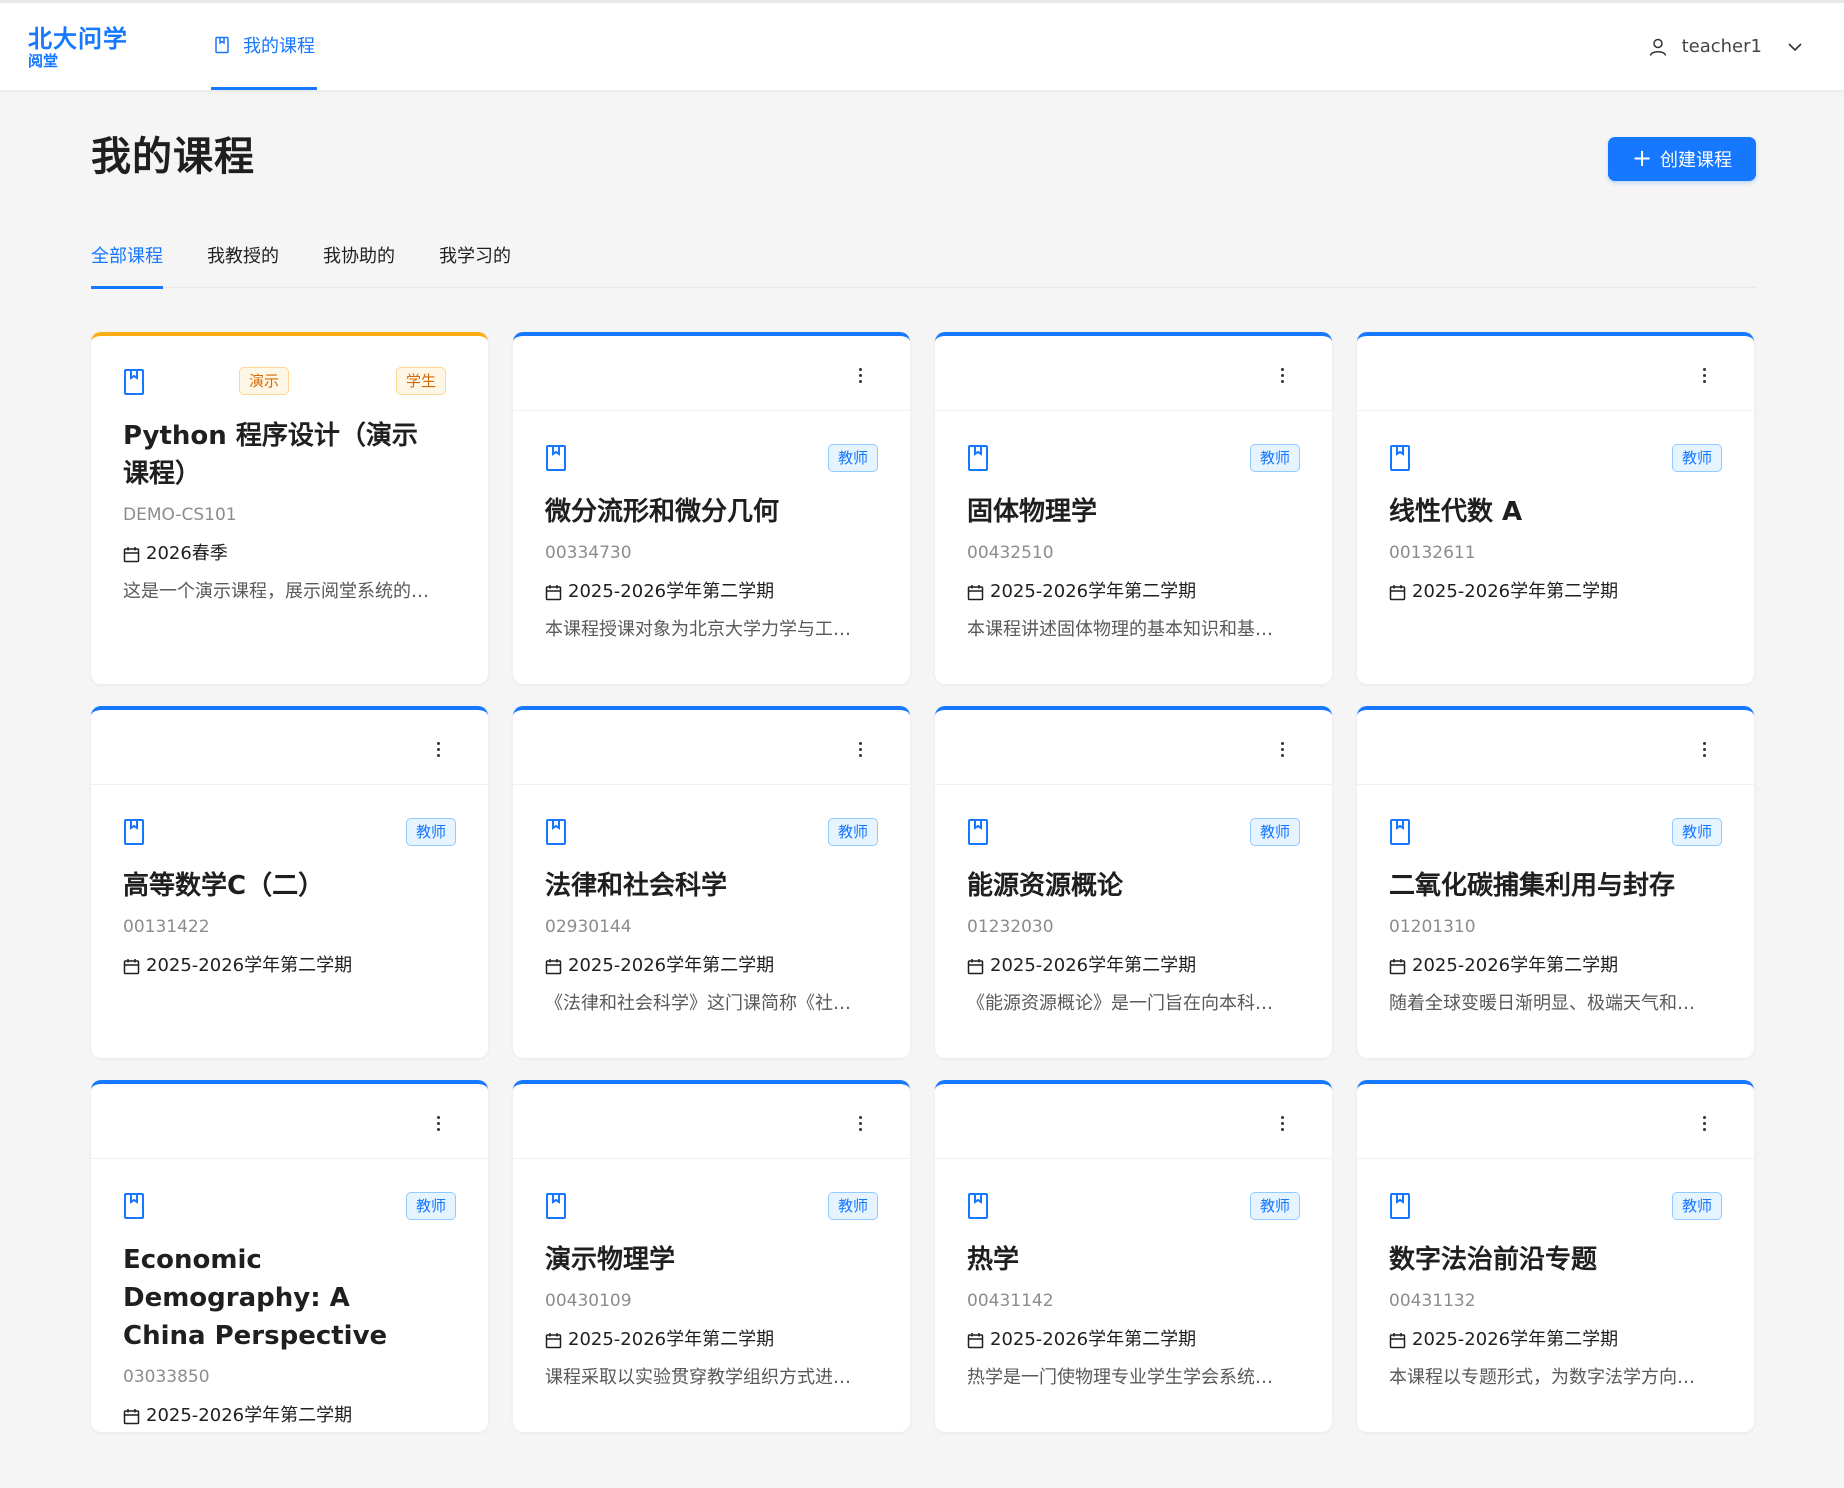 This screenshot has width=1844, height=1488. Describe the element at coordinates (1657, 47) in the screenshot. I see `user-icon` at that location.